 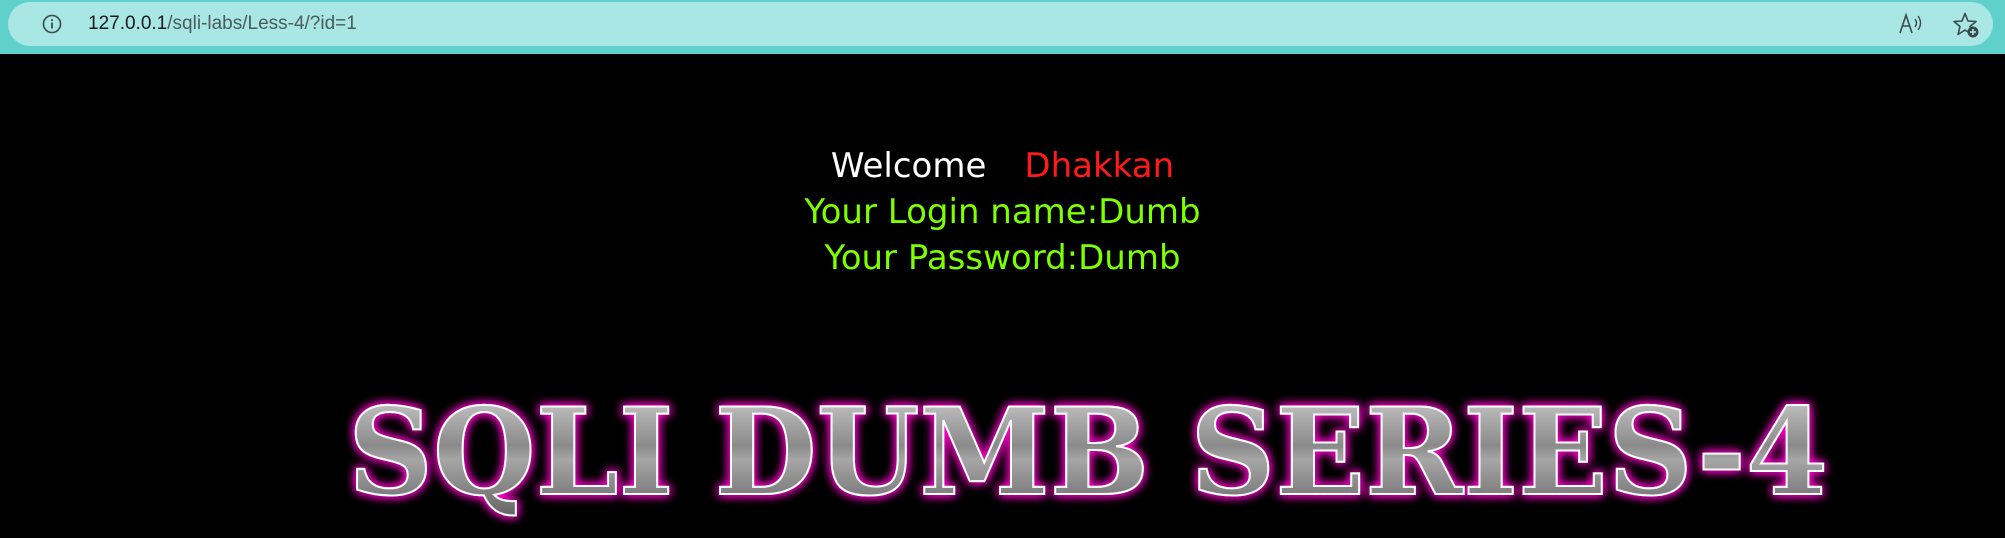 I want to click on url-host: 127.0.0.1, so click(x=128, y=23).